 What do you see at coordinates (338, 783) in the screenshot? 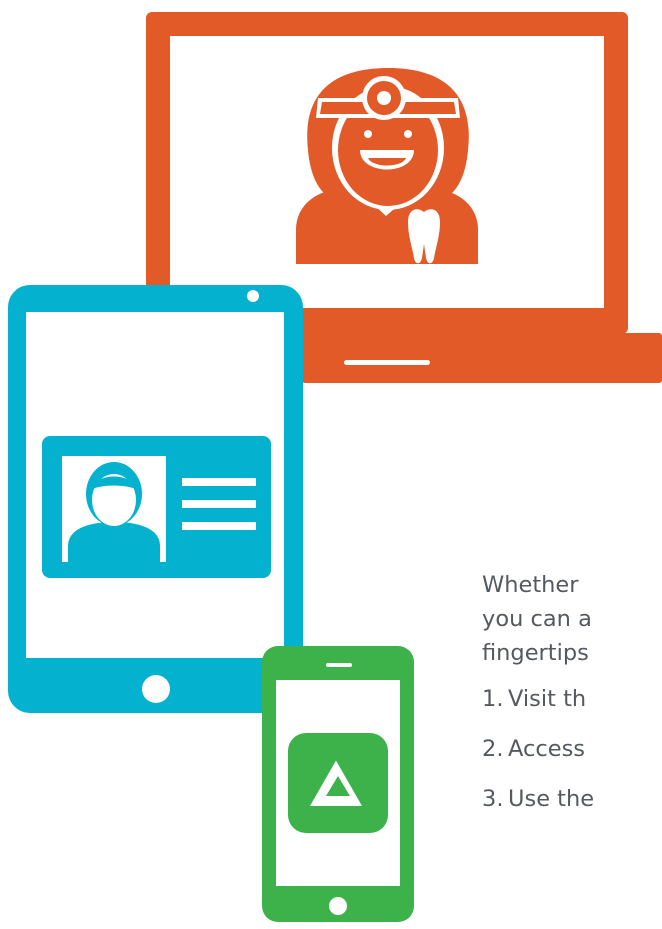
I see `app-logo-icon` at bounding box center [338, 783].